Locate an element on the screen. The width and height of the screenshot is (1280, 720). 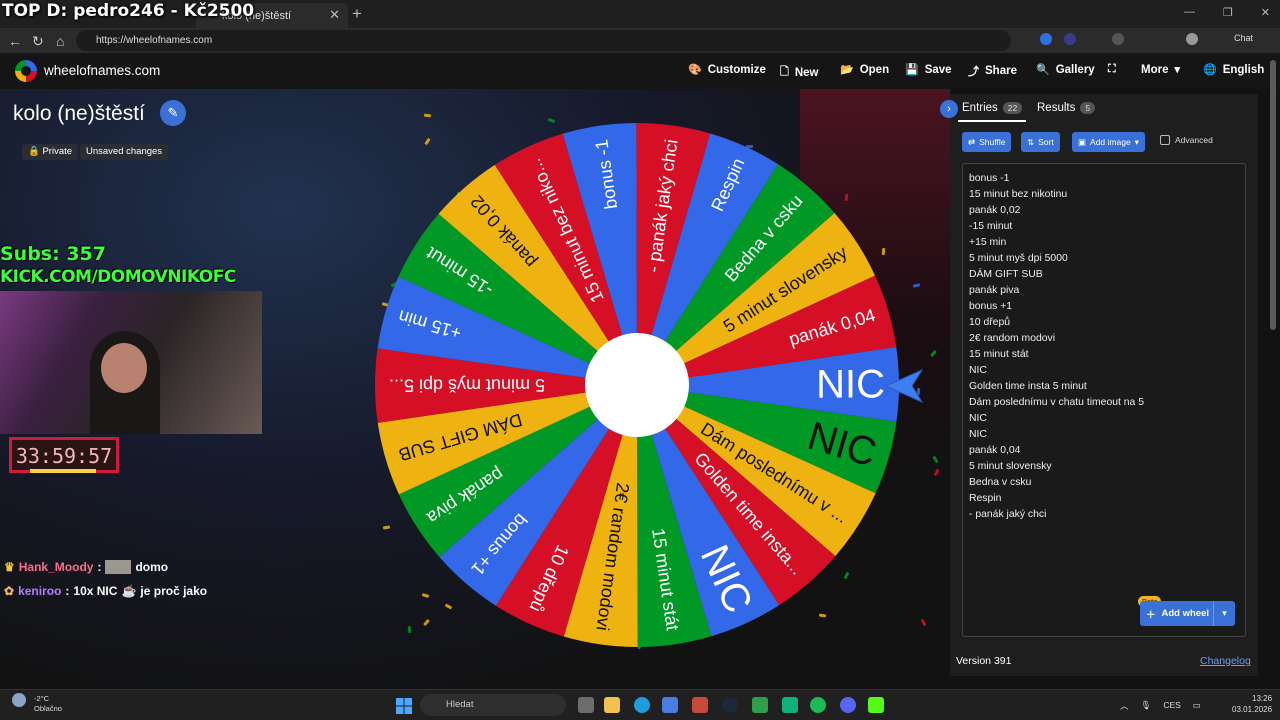
entry-line: +15 min is located at coordinates (1107, 243).